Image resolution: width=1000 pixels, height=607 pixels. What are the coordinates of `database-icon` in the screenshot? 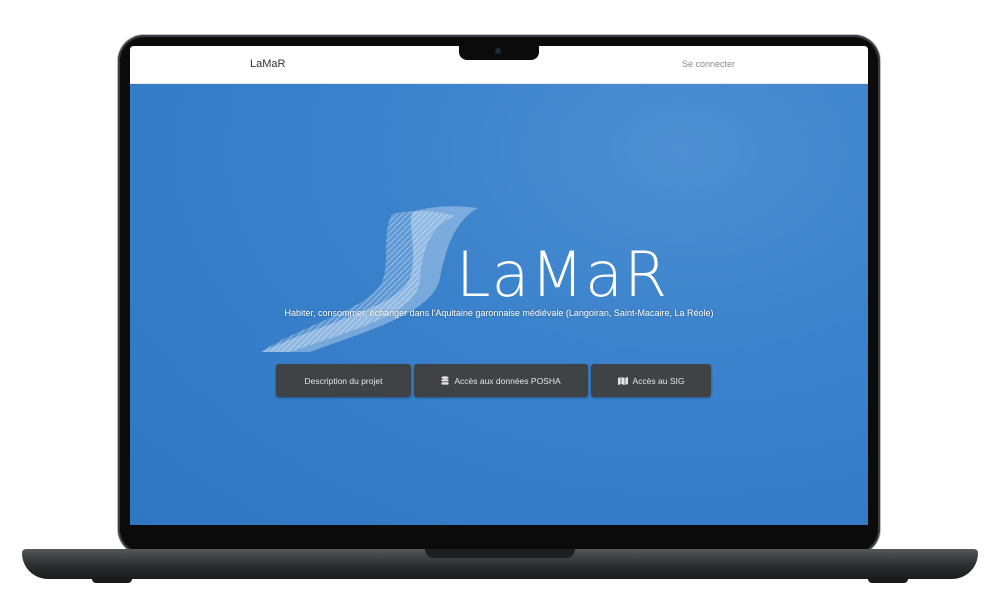 It's located at (445, 380).